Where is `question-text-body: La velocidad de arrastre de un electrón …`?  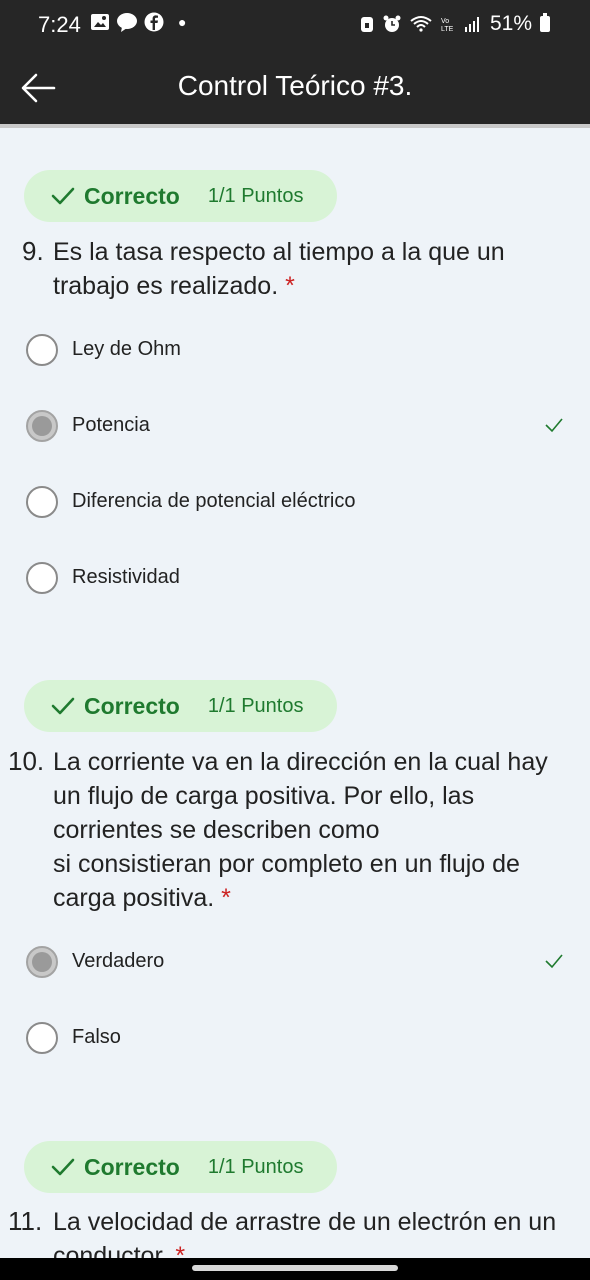
question-text-body: La velocidad de arrastre de un electrón … is located at coordinates (305, 1233).